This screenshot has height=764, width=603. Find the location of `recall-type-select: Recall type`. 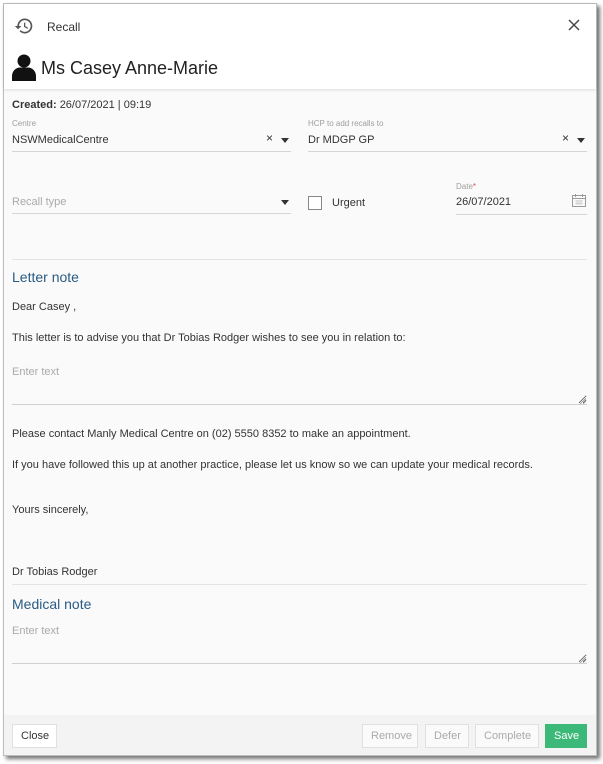

recall-type-select: Recall type is located at coordinates (151, 201).